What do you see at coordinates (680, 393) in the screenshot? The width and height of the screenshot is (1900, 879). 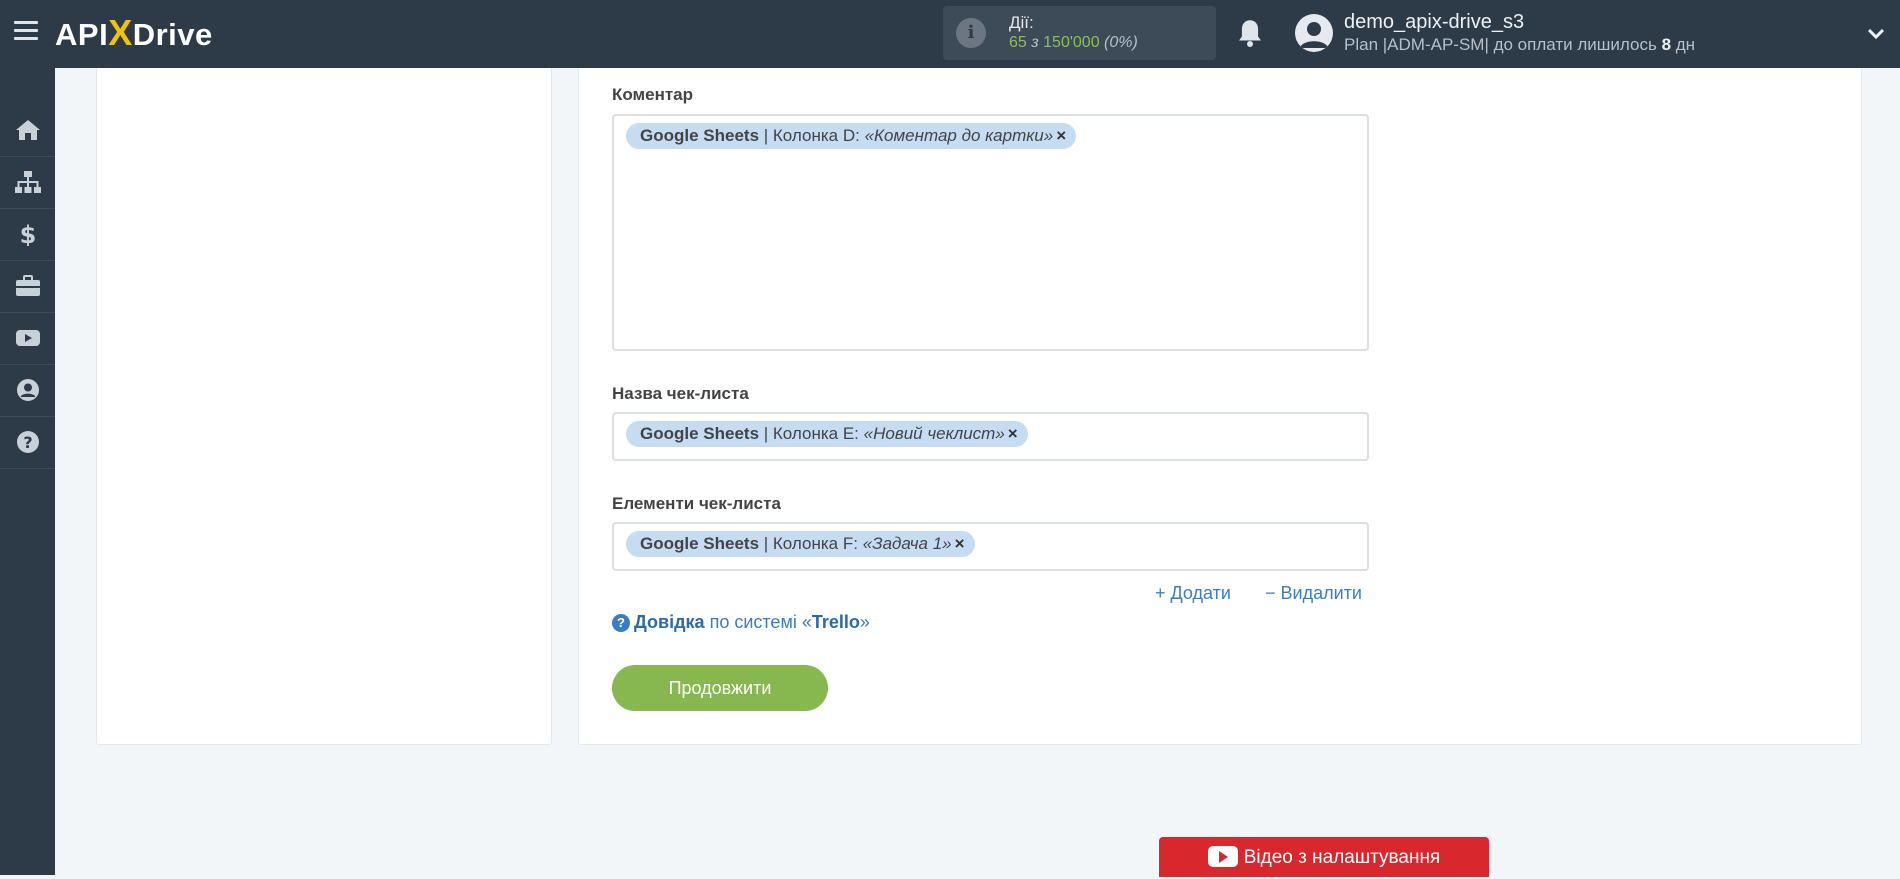 I see `checklist-name-label: Назва чек-листа` at bounding box center [680, 393].